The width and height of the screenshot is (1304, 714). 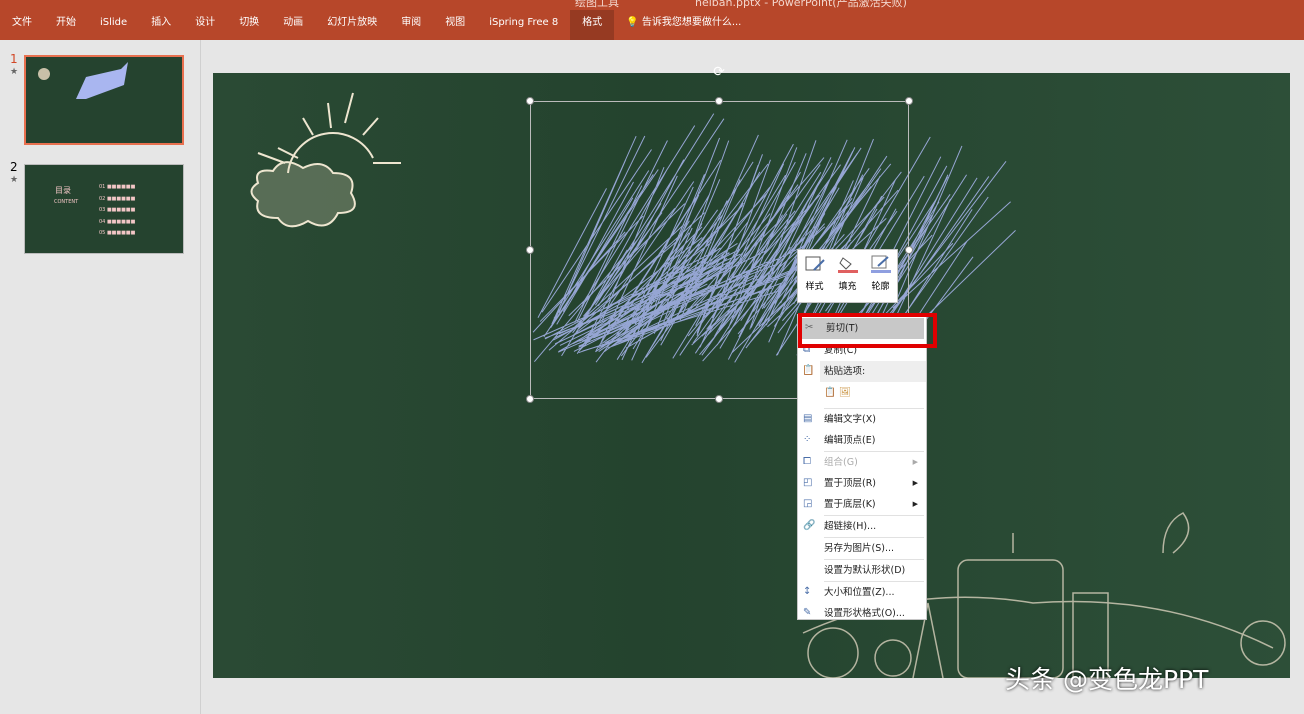 What do you see at coordinates (592, 25) in the screenshot?
I see `tab-format: 格式` at bounding box center [592, 25].